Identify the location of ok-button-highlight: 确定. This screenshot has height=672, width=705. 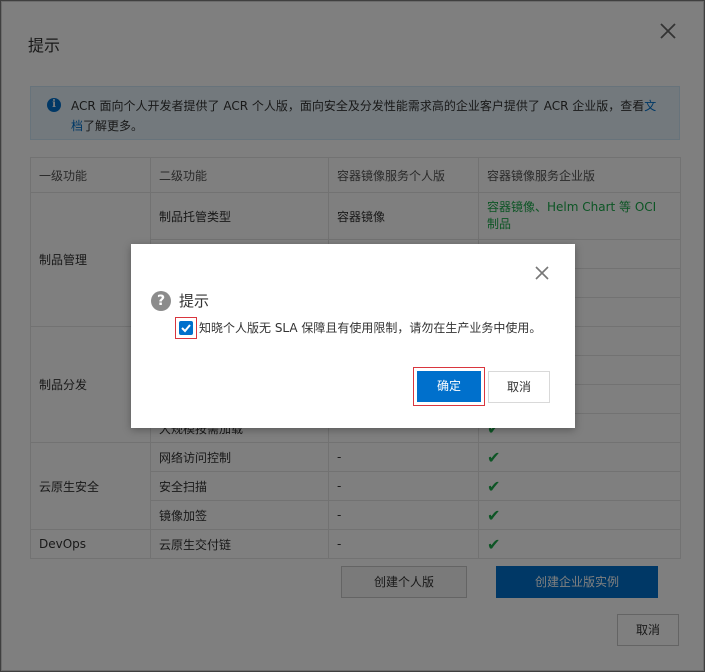
(449, 386).